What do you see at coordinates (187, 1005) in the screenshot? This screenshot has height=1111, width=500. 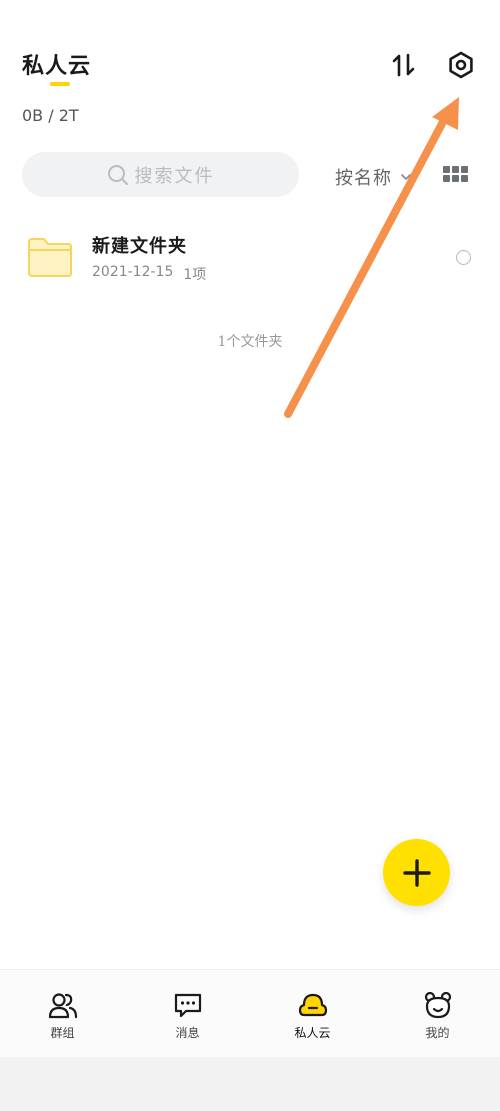 I see `message-icon` at bounding box center [187, 1005].